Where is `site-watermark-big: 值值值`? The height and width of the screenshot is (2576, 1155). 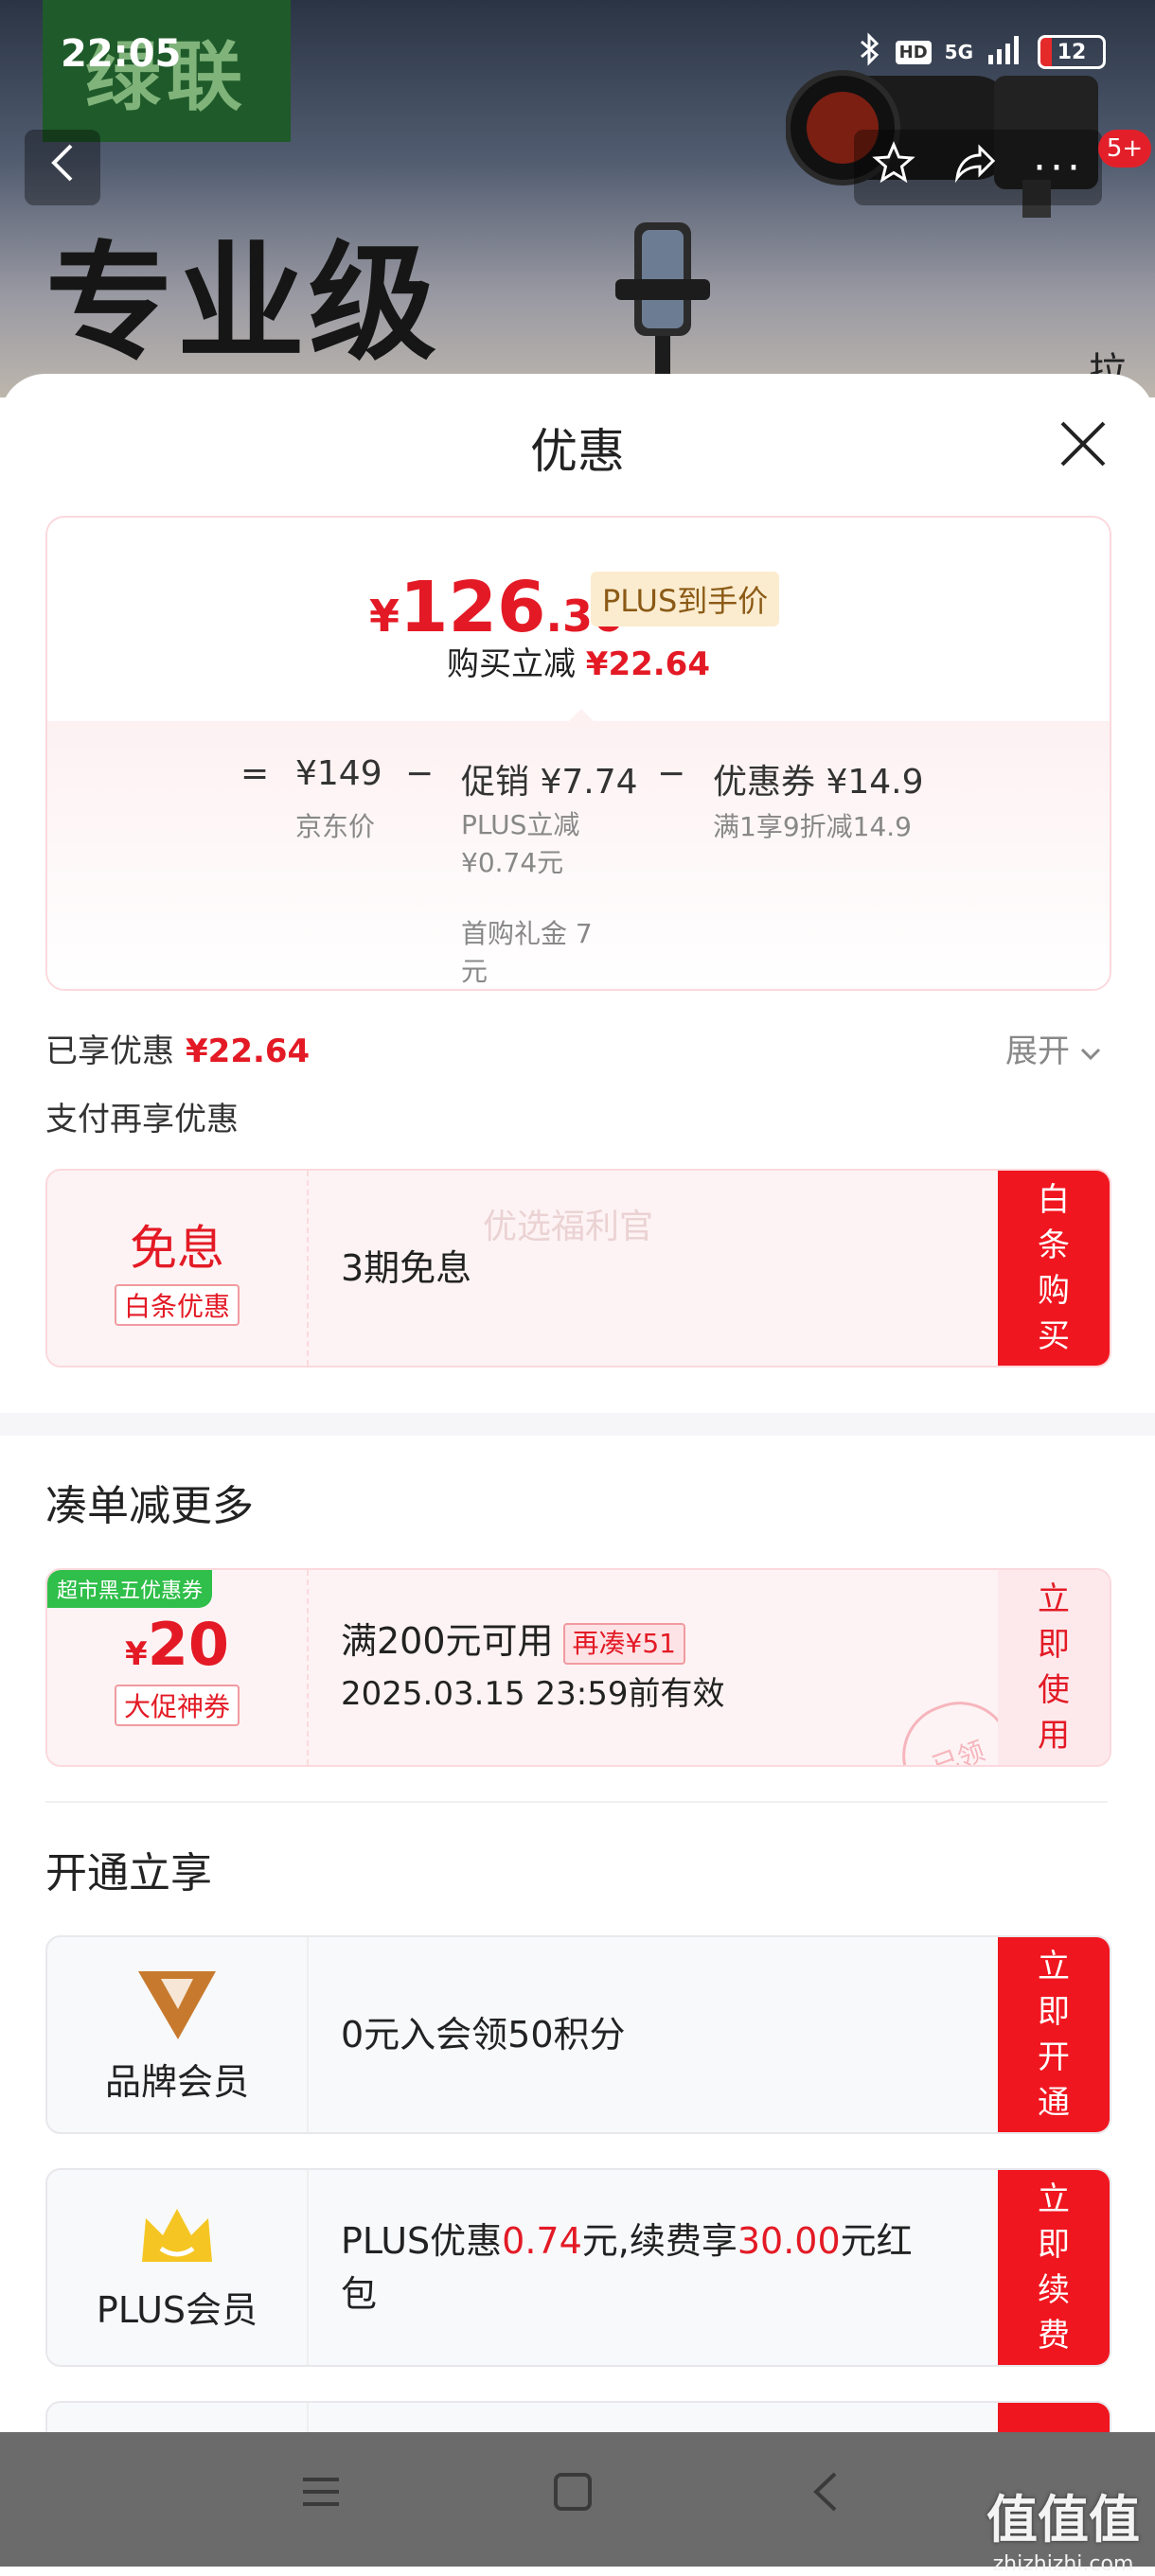
site-watermark-big: 值值值 is located at coordinates (1063, 2520).